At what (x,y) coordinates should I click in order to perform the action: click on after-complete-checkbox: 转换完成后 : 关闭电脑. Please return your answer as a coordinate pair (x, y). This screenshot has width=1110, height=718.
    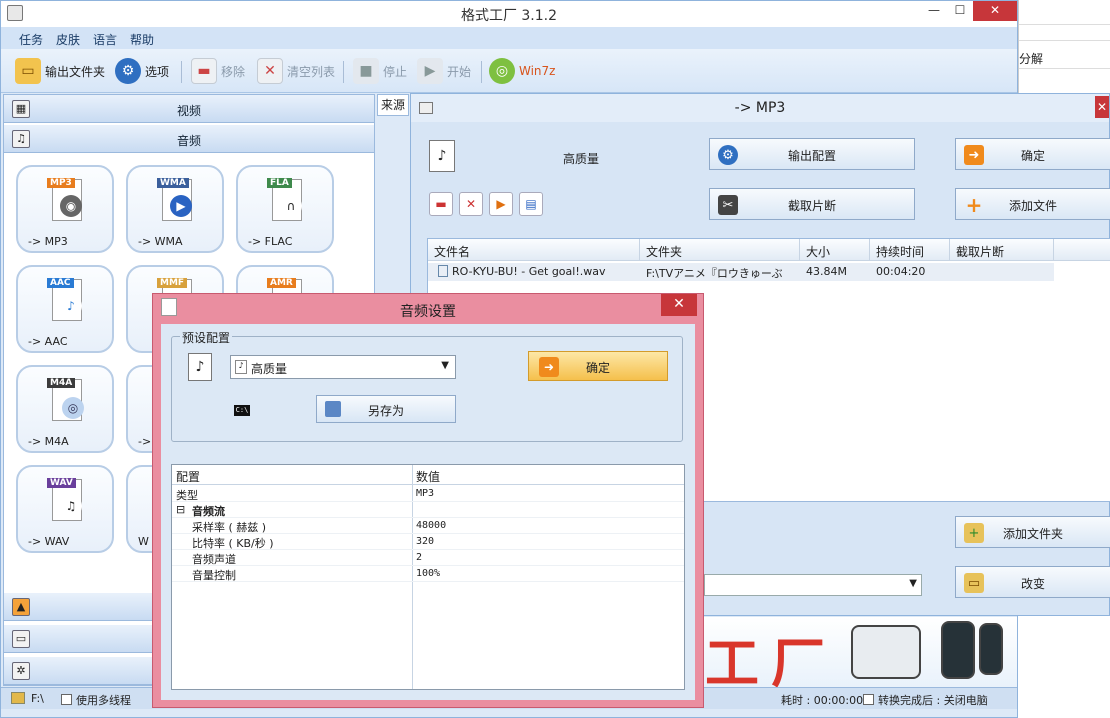
    Looking at the image, I should click on (925, 700).